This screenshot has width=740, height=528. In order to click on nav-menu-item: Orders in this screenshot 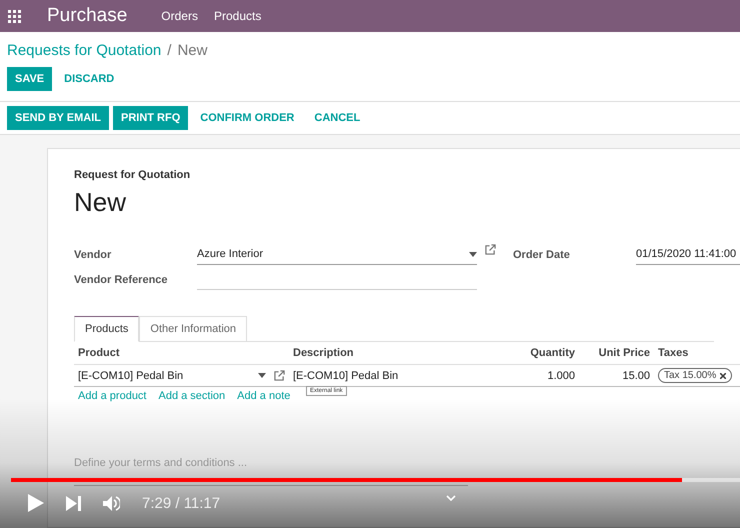, I will do `click(179, 16)`.